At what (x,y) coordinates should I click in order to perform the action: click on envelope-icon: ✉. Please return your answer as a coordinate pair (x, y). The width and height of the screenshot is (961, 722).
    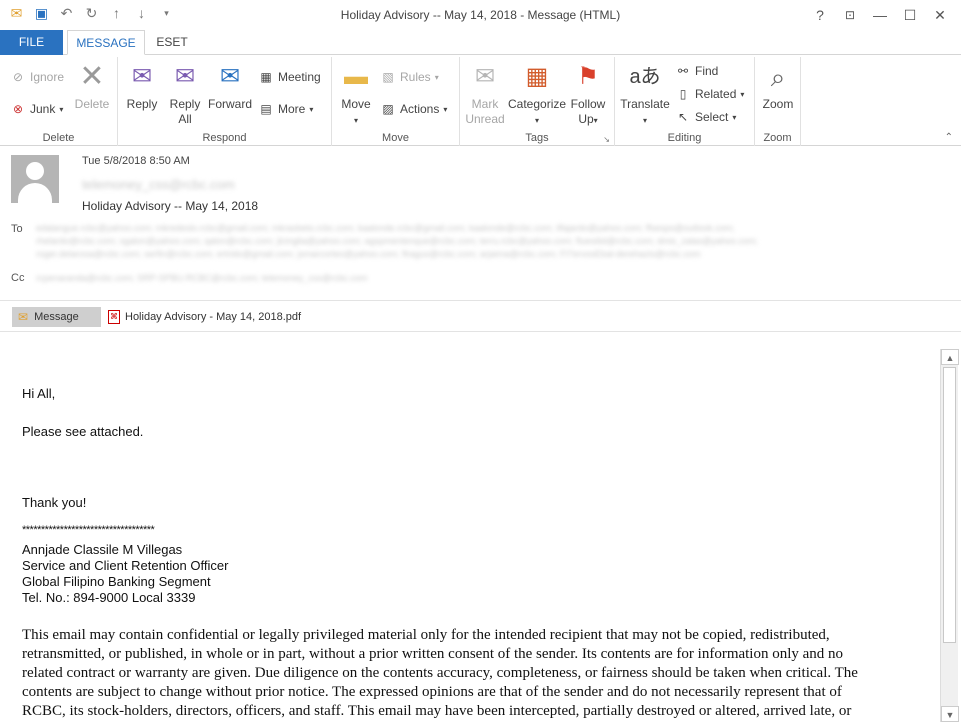
    Looking at the image, I should click on (23, 317).